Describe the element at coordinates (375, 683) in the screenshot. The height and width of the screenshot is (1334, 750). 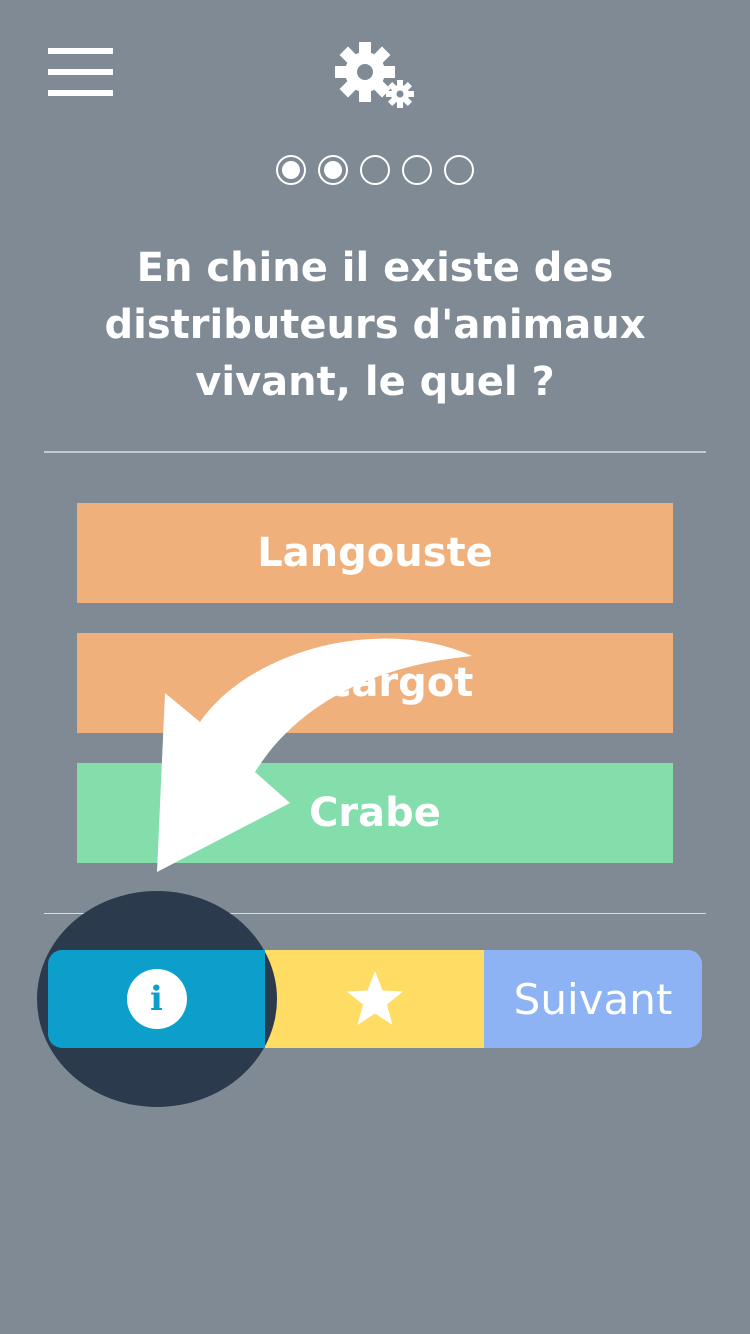
I see `answer-button-2: Escargot` at that location.